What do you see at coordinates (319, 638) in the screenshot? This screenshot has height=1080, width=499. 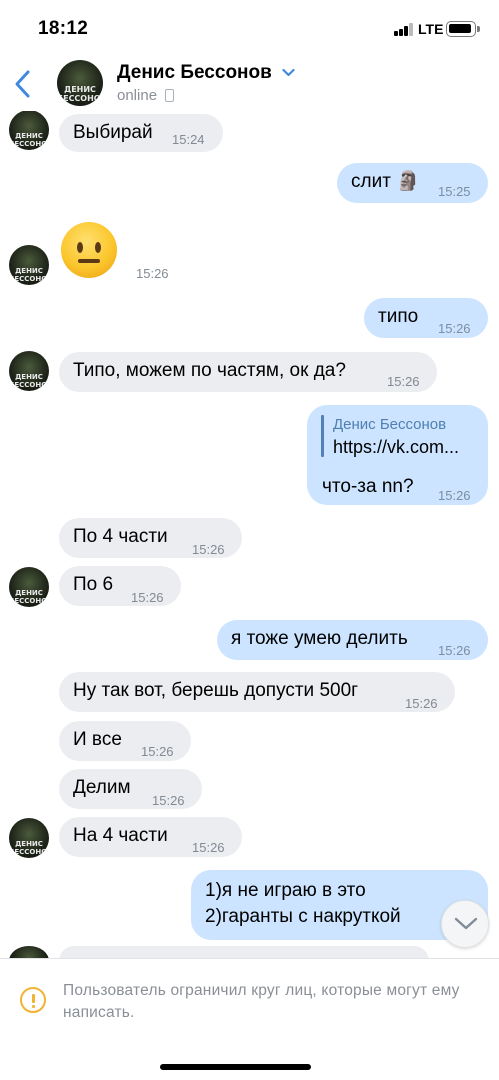 I see `message-text: я тоже умею делить` at bounding box center [319, 638].